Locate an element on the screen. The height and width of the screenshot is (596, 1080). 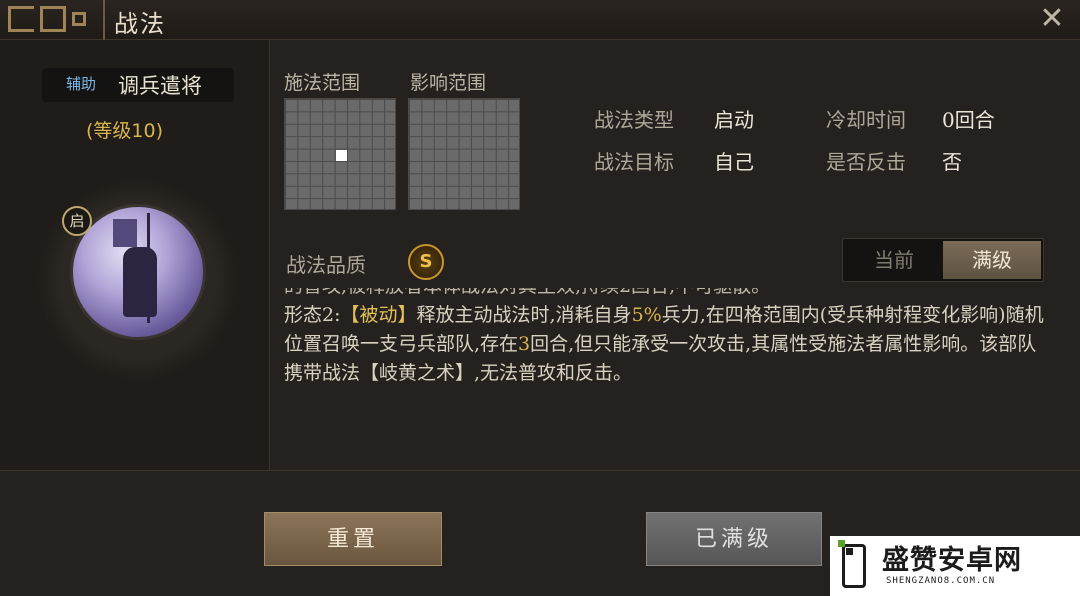
passive-tag: 【被动】 is located at coordinates (378, 315).